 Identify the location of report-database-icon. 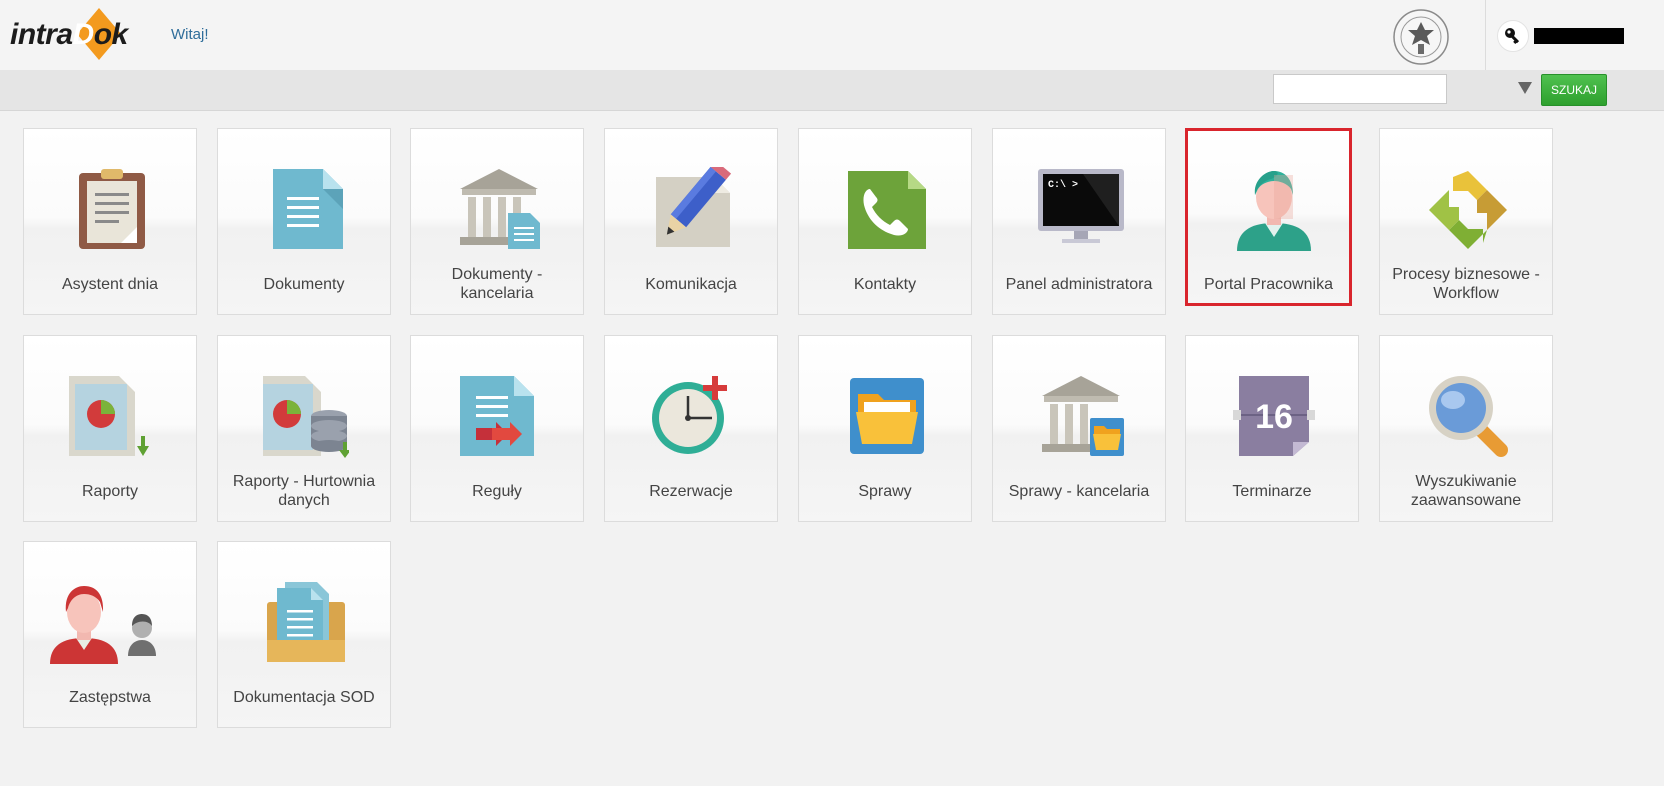
(306, 417).